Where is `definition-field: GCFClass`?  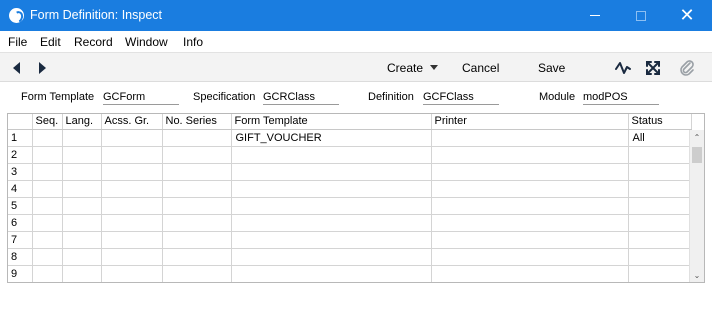
definition-field: GCFClass is located at coordinates (461, 98).